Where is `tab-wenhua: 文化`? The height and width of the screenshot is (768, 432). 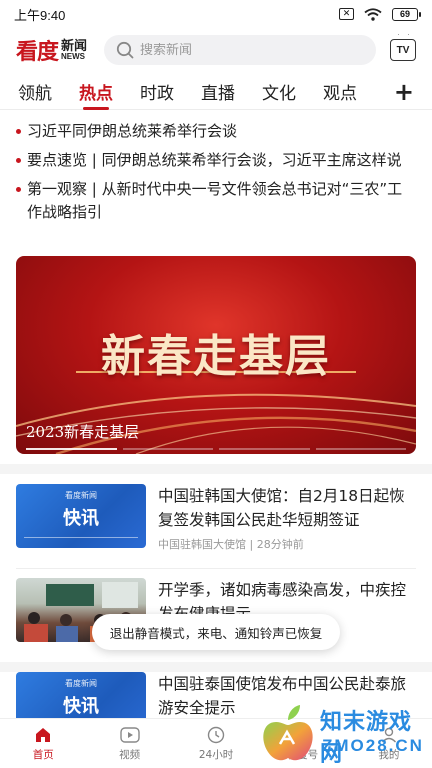
tab-wenhua: 文化 is located at coordinates (279, 92).